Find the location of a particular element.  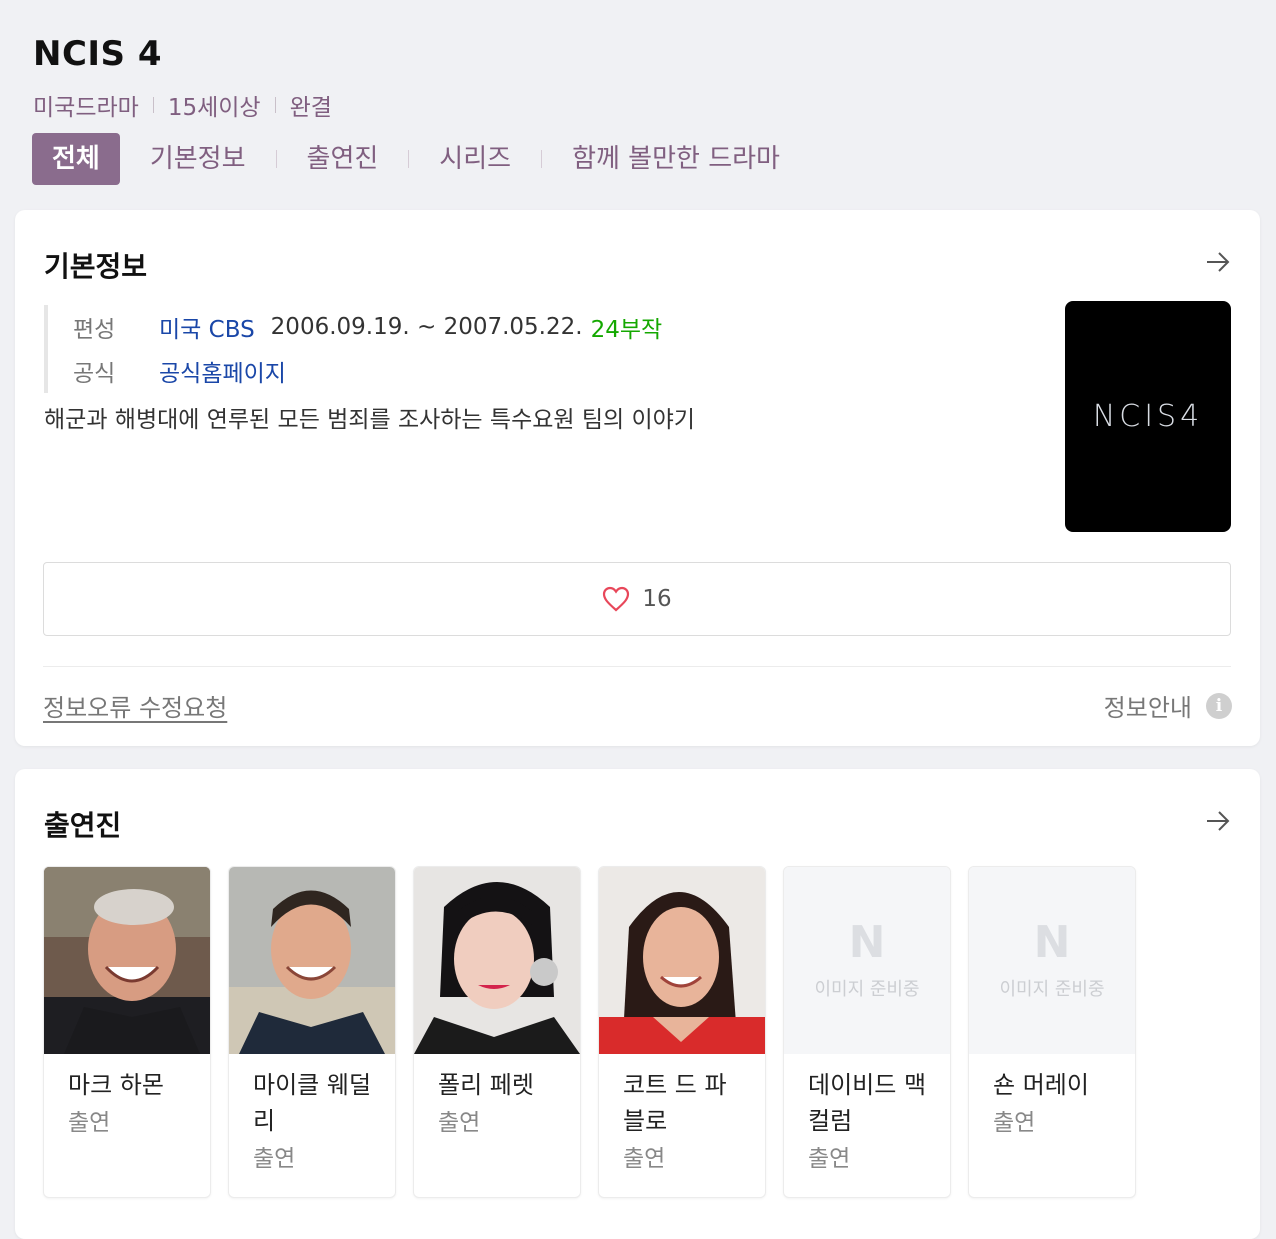

description: 해군과 해병대에 연루된 모든 범죄를 조사하는 특수요원 팀의 이야기 is located at coordinates (369, 420).